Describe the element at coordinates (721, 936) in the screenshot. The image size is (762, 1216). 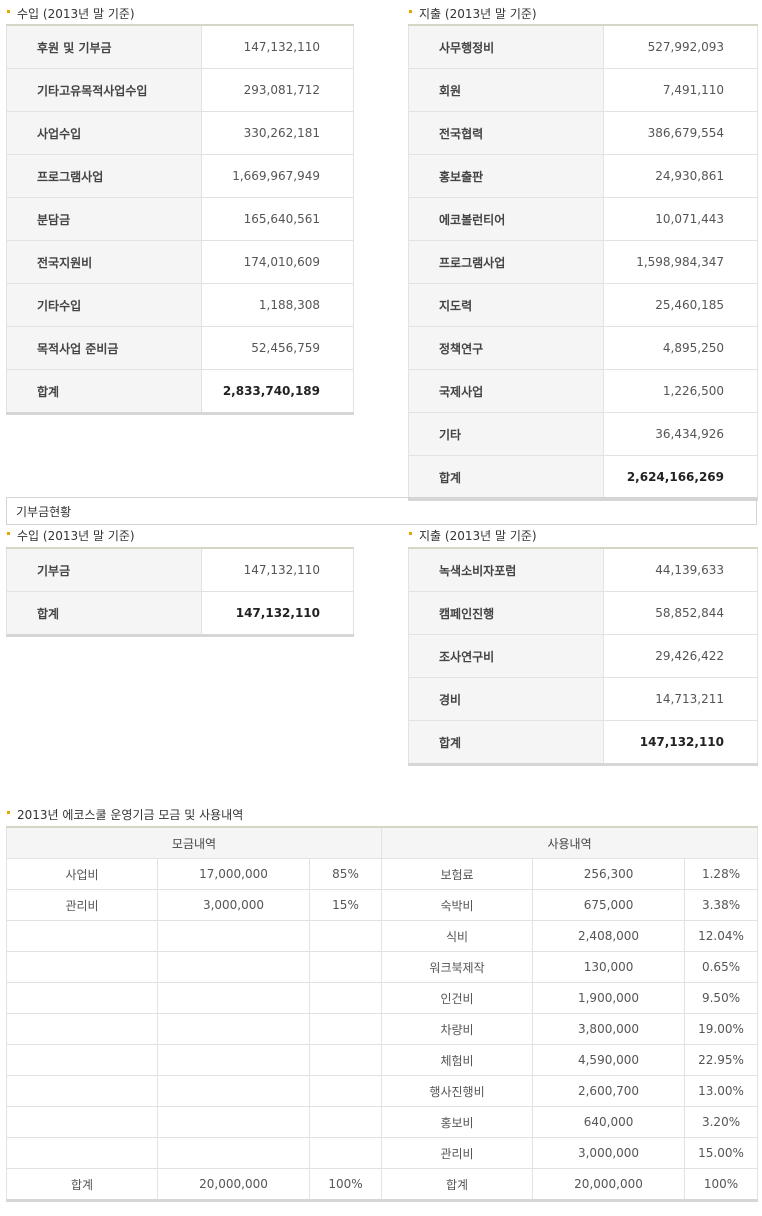
I see `used-percent: 12.04%` at that location.